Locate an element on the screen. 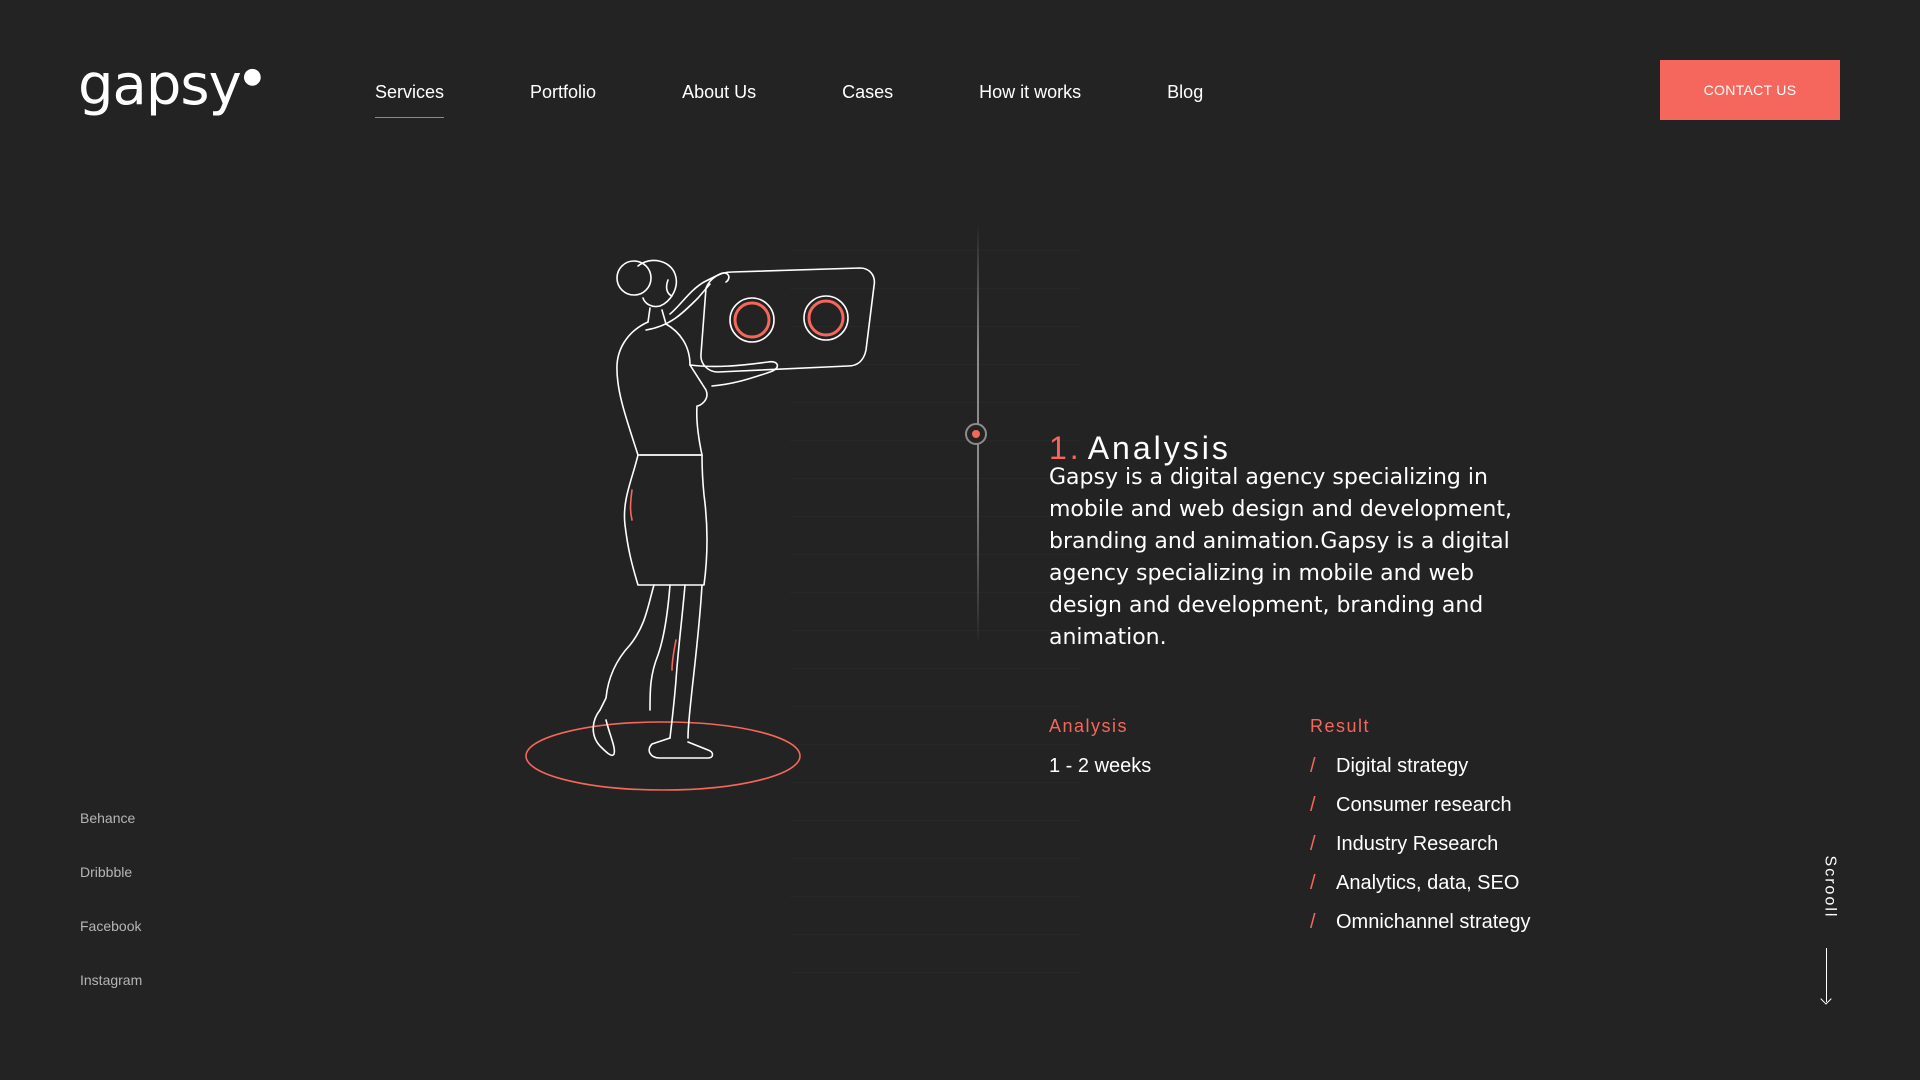  list-item: / Consumer research is located at coordinates (1420, 813).